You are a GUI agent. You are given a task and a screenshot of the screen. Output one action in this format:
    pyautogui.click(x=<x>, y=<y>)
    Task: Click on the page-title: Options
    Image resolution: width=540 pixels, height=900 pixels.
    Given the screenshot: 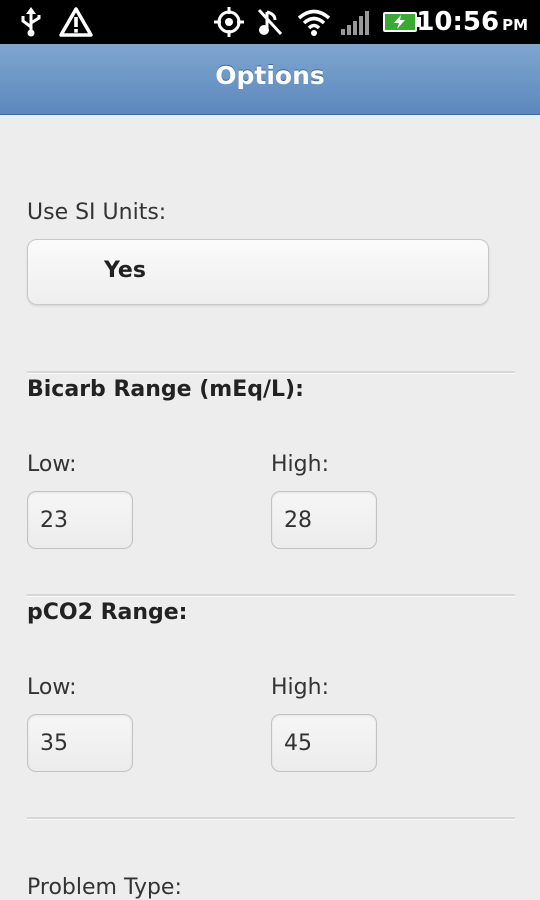 What is the action you would take?
    pyautogui.click(x=270, y=75)
    